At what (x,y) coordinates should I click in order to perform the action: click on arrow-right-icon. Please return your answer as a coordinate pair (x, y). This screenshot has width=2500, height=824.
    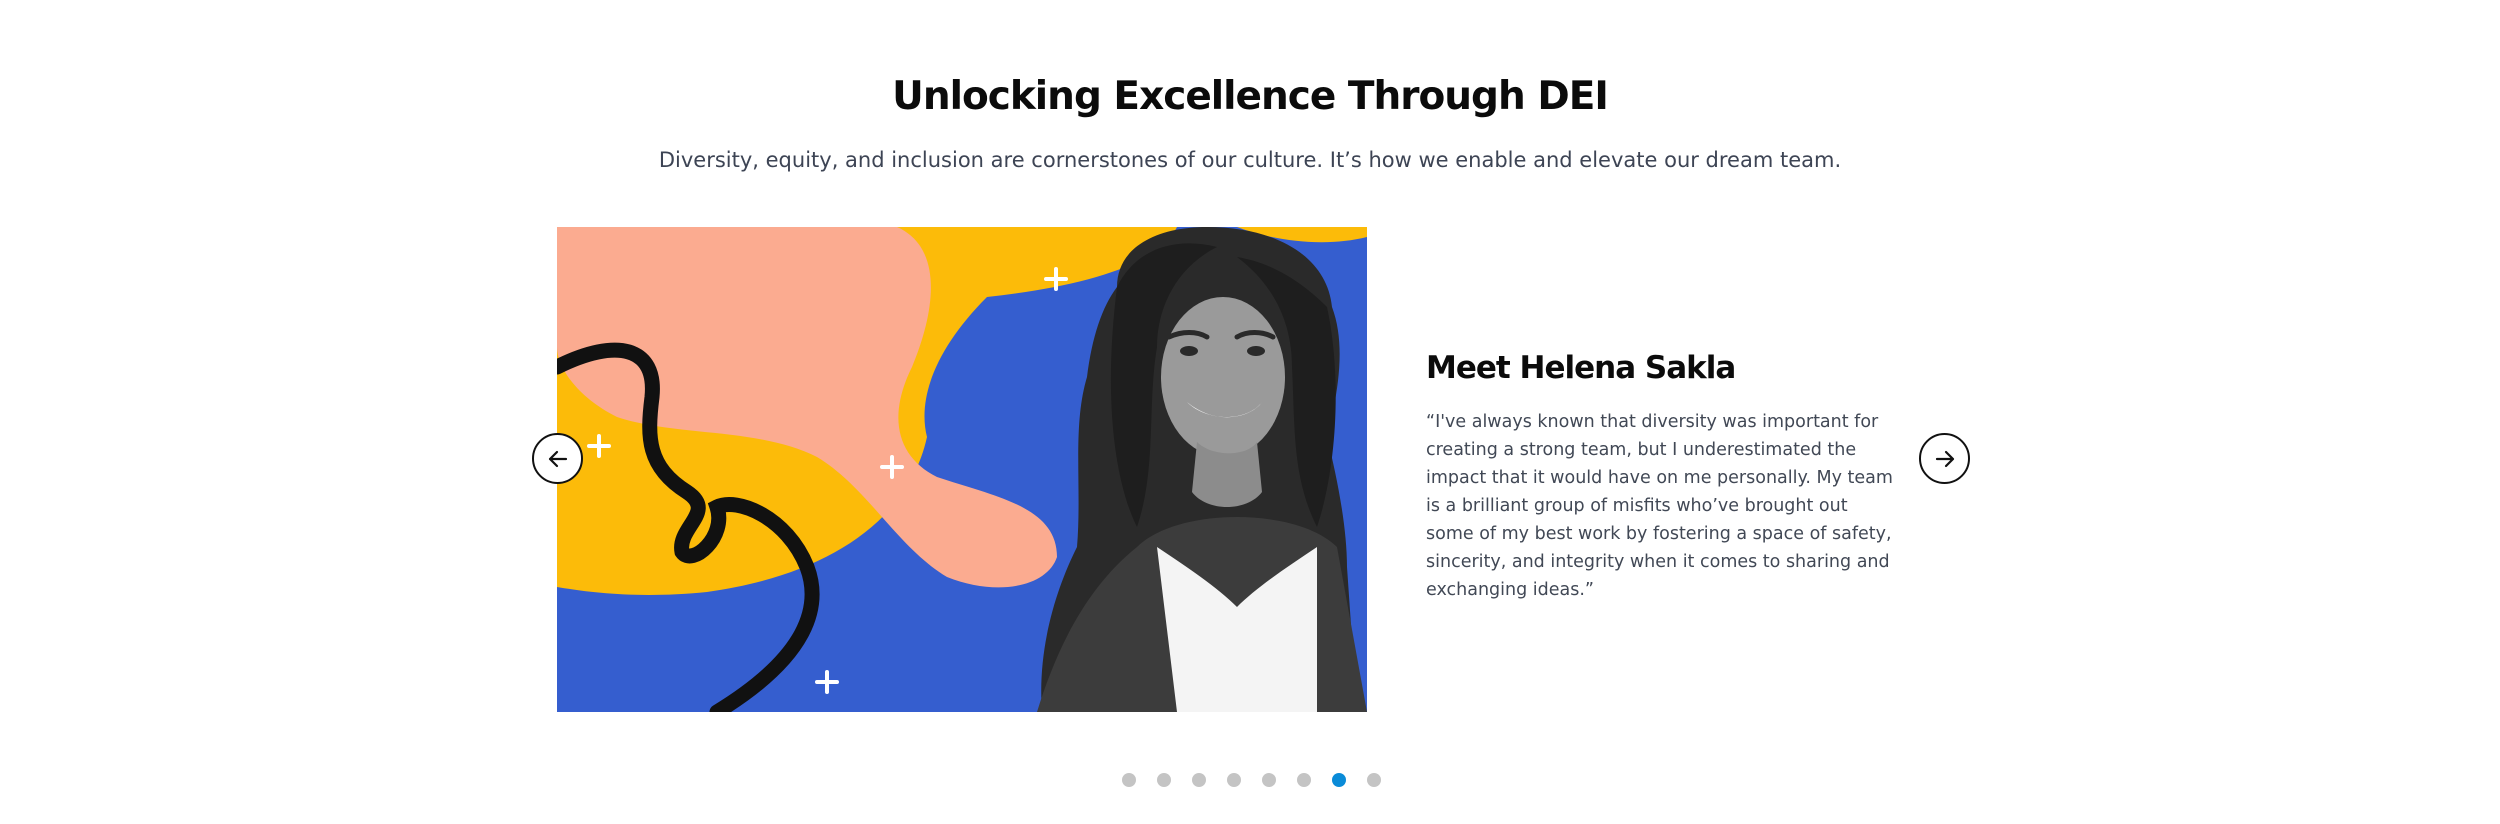
    Looking at the image, I should click on (1944, 458).